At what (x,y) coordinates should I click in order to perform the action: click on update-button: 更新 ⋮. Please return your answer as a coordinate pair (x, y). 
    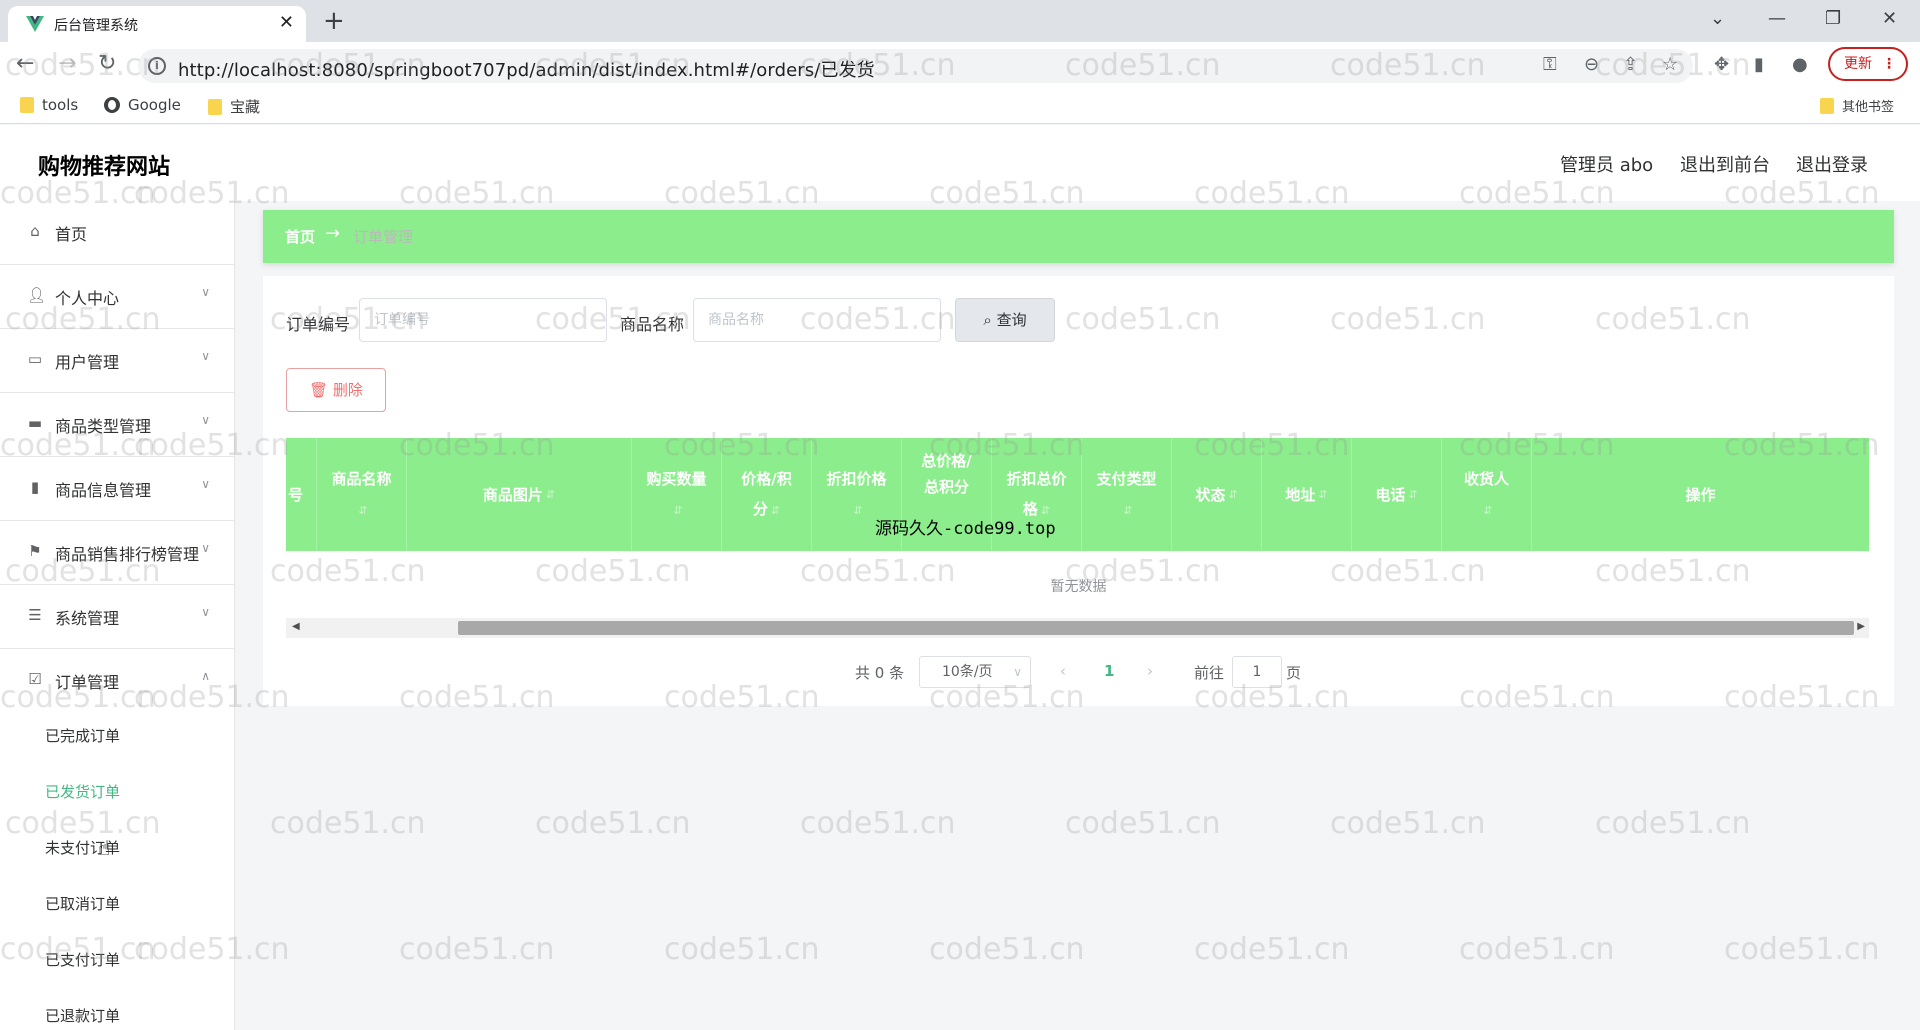
    Looking at the image, I should click on (1868, 64).